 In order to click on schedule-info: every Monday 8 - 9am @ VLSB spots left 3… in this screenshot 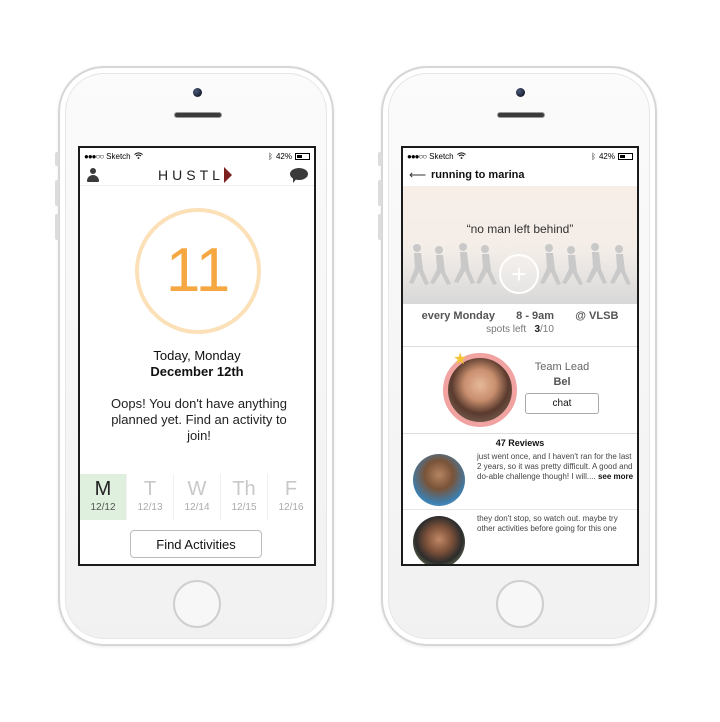, I will do `click(520, 322)`.